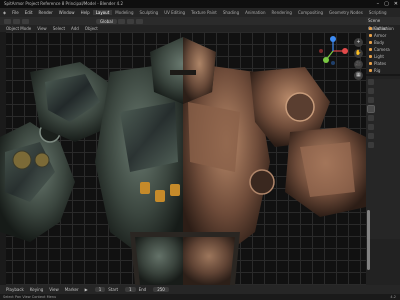 The image size is (400, 300). Describe the element at coordinates (383, 42) in the screenshot. I see `outliner-item: Body` at that location.